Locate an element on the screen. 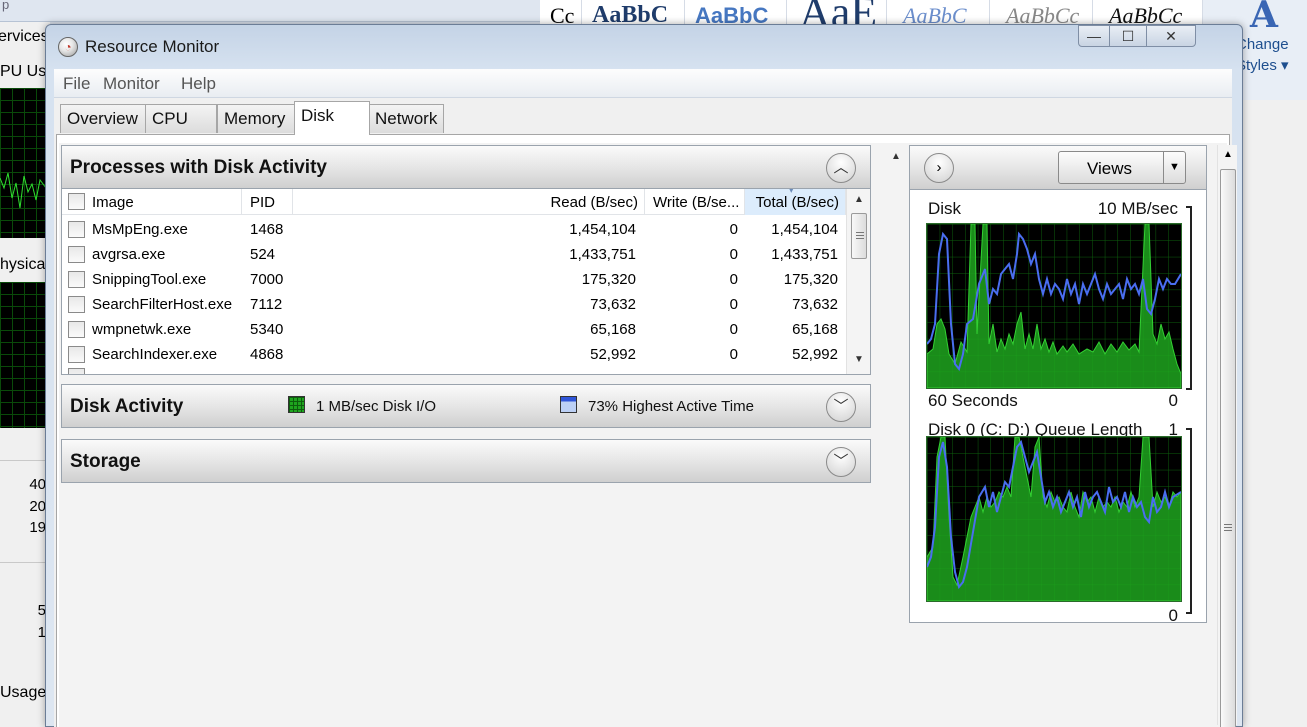 This screenshot has height=727, width=1307. background-task-manager: ervices PU Us hysica 40 20 19 5 1 Usage is located at coordinates (25, 363).